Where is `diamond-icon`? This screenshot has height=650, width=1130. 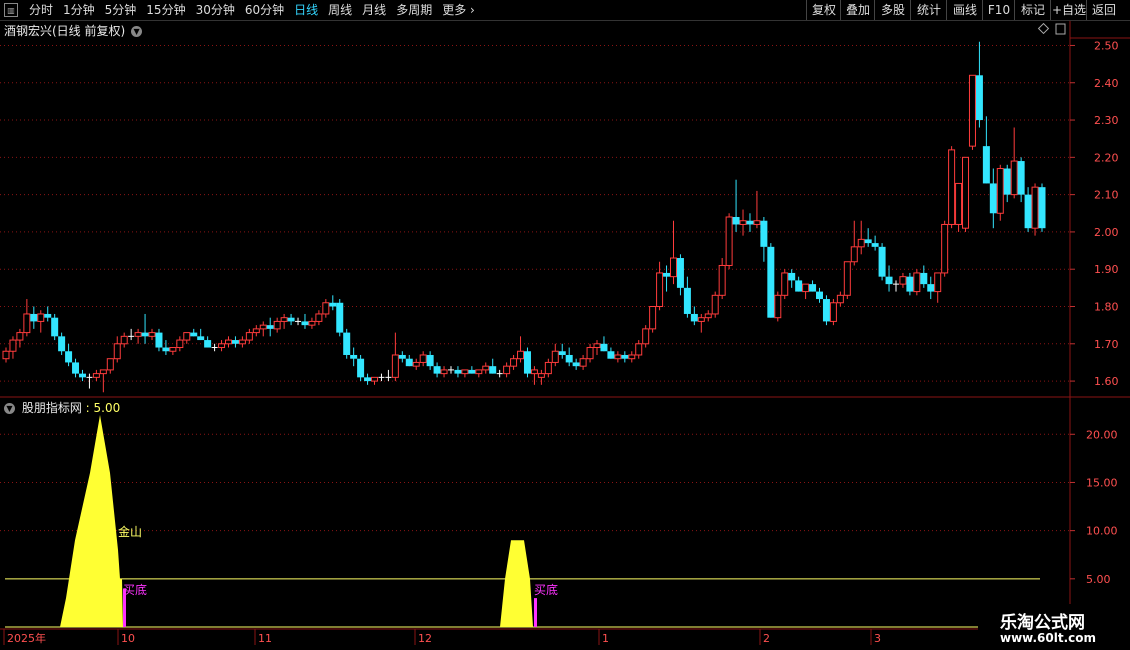 diamond-icon is located at coordinates (1043, 28).